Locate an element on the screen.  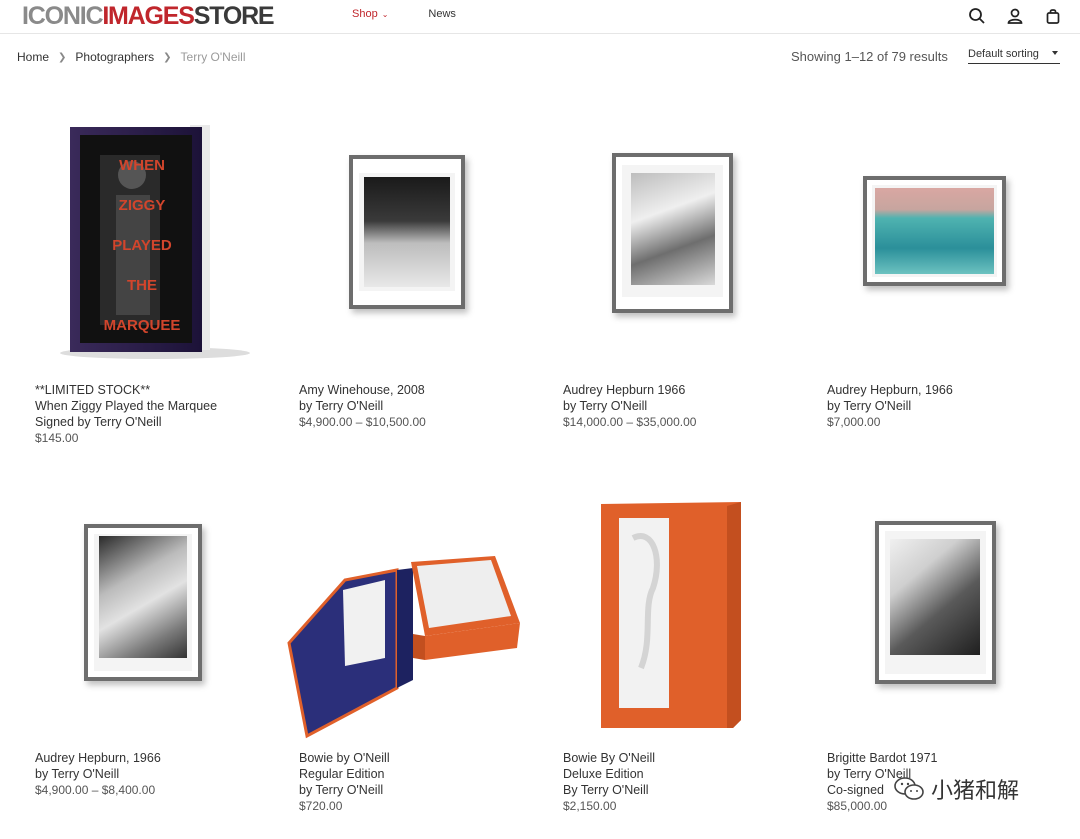
product-title-line: Regular Edition is located at coordinates (344, 774).